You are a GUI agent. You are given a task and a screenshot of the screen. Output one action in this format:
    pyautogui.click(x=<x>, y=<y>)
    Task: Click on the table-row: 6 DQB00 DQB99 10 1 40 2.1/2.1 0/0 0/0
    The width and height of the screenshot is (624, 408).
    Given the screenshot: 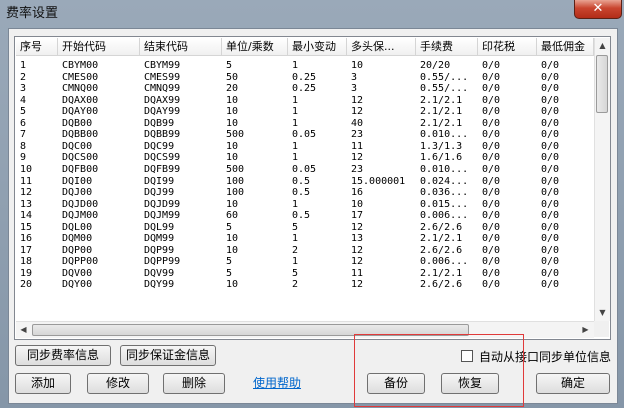 What is the action you would take?
    pyautogui.click(x=305, y=124)
    